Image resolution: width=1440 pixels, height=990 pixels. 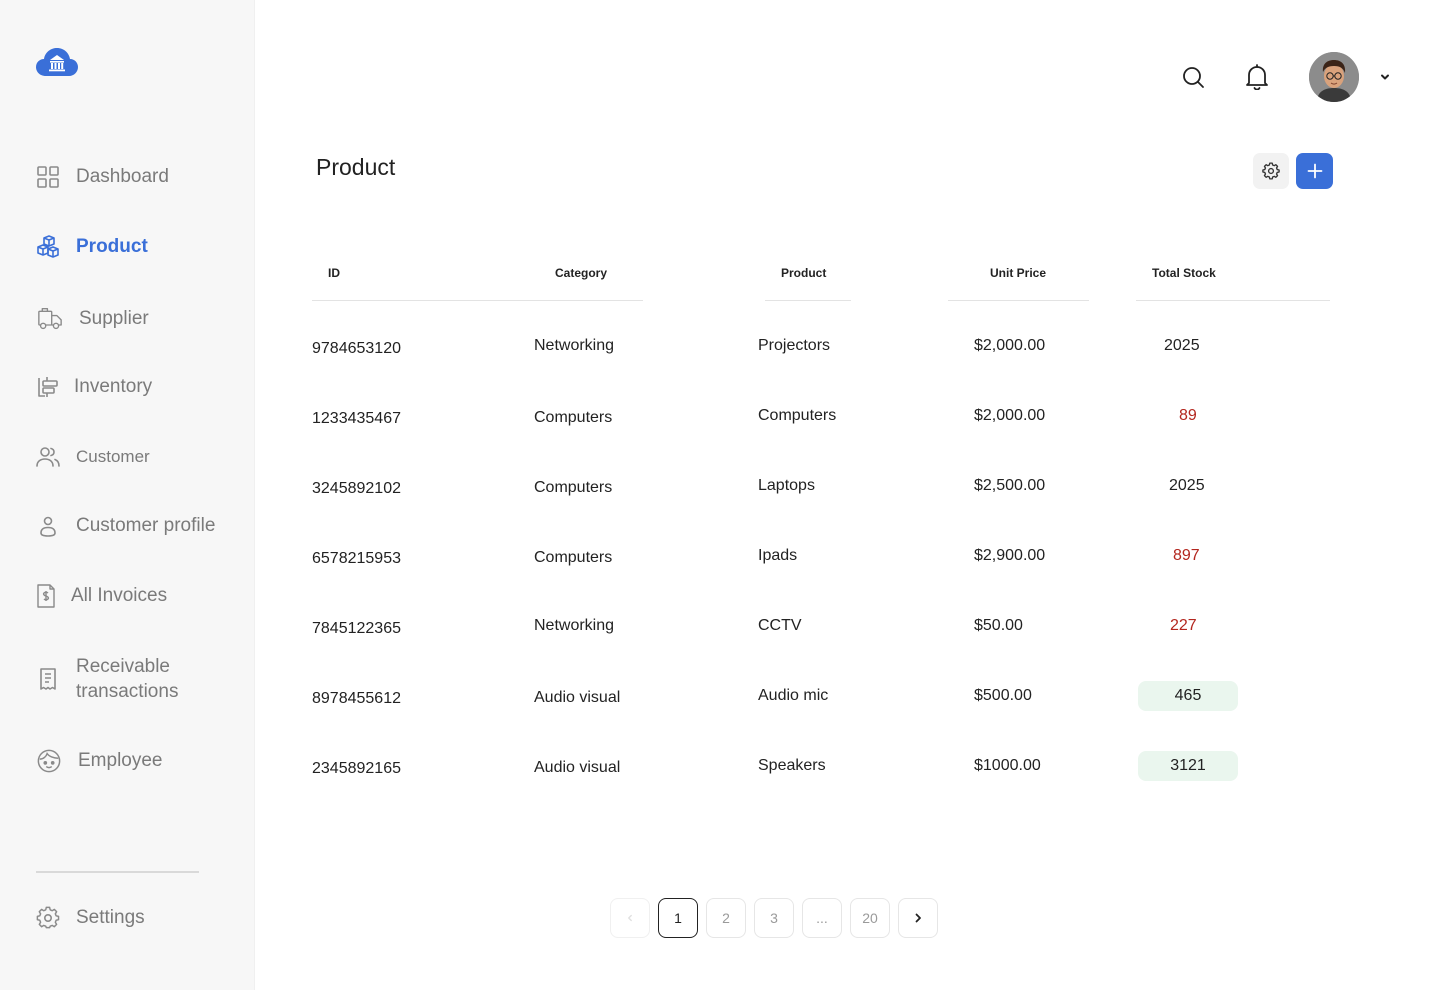 What do you see at coordinates (120, 760) in the screenshot?
I see `sidebar-item-label: Employee` at bounding box center [120, 760].